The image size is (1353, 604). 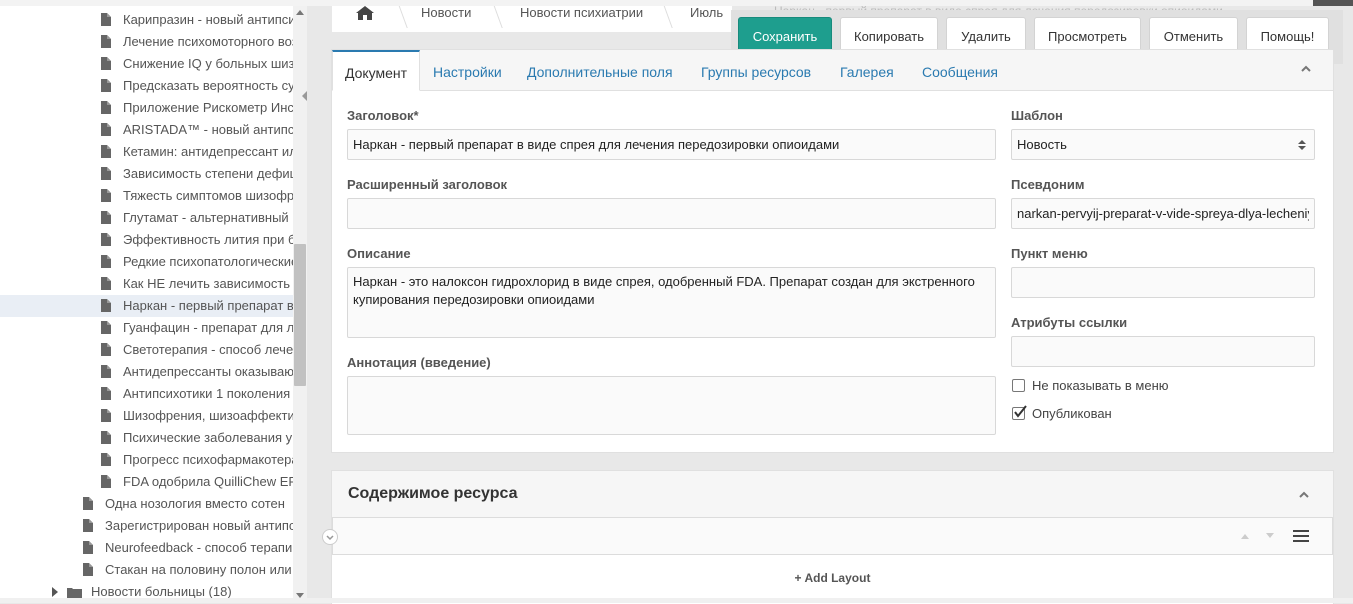 What do you see at coordinates (146, 20) in the screenshot?
I see `tree-item: Карипразин - новый антипсихотик` at bounding box center [146, 20].